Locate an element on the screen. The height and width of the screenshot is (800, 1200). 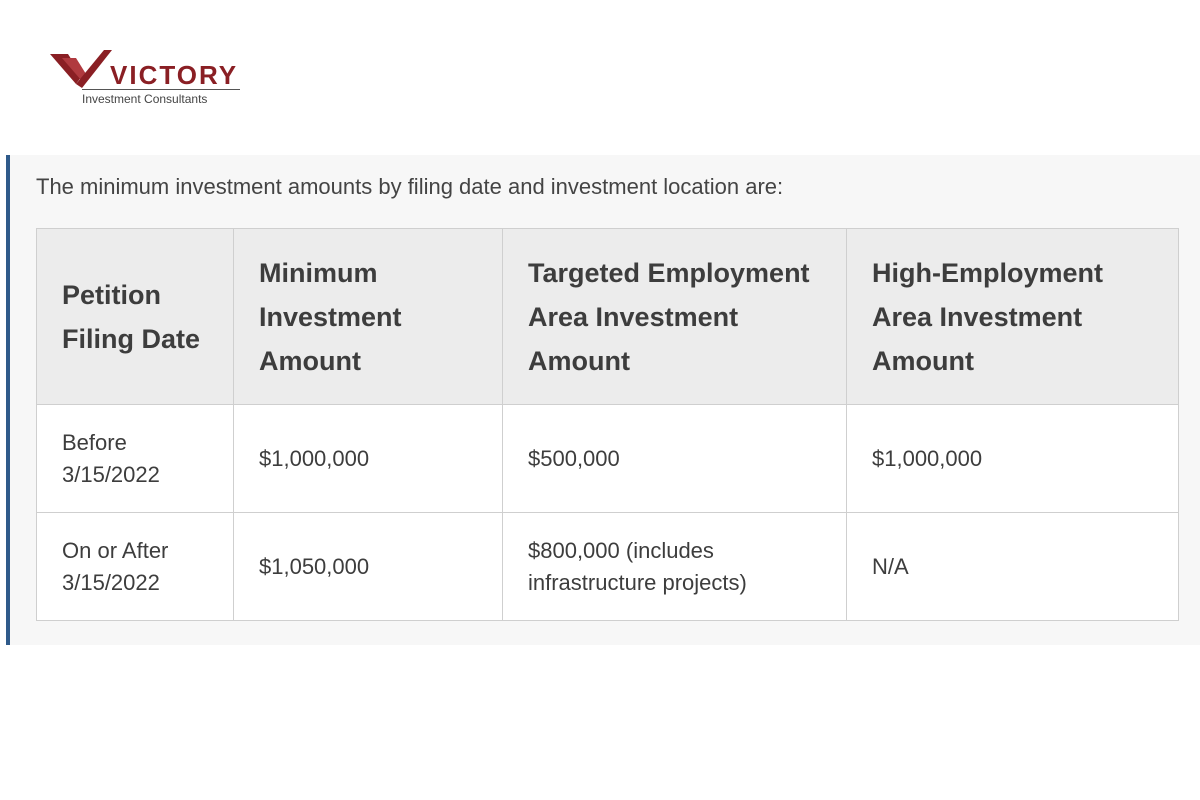
logo-tagline: Investment Consultants is located at coordinates (145, 99).